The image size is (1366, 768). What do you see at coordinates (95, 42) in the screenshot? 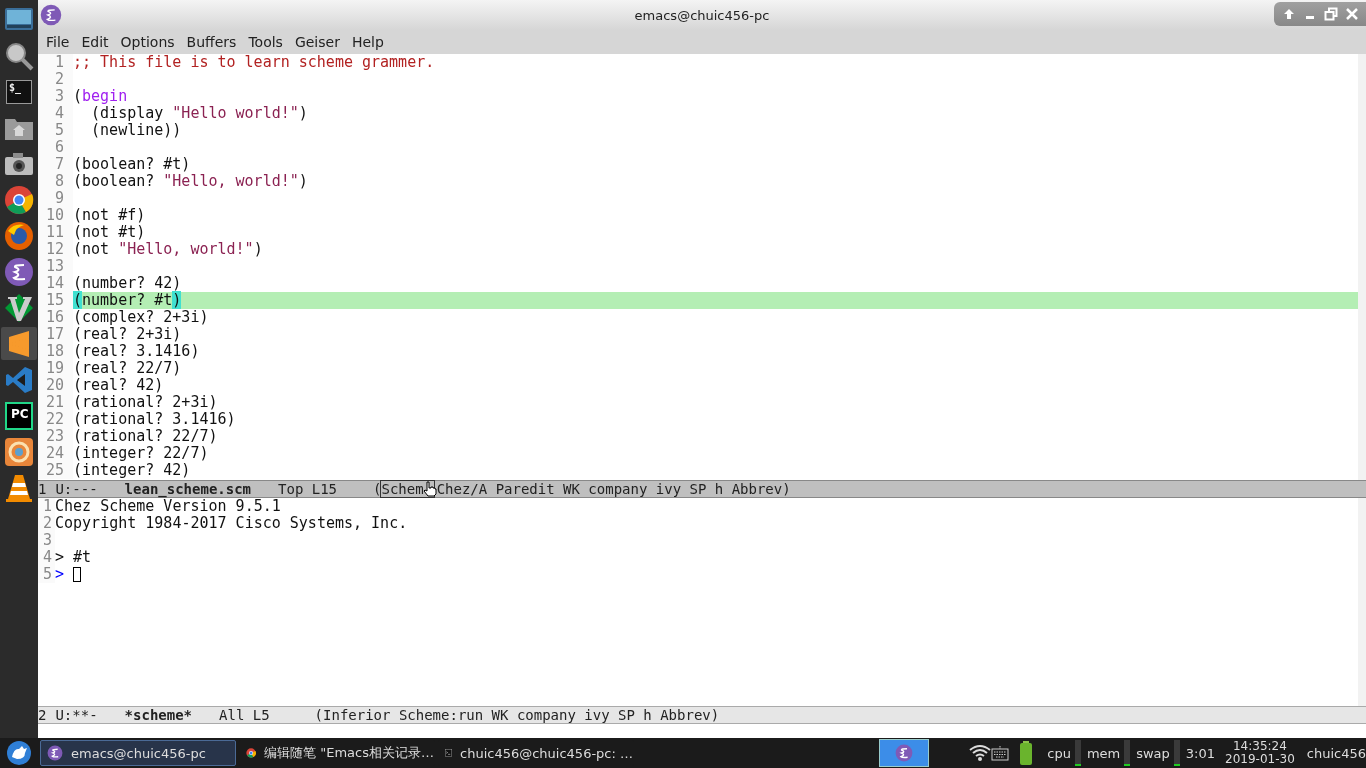
I see `menu-item: Edit` at bounding box center [95, 42].